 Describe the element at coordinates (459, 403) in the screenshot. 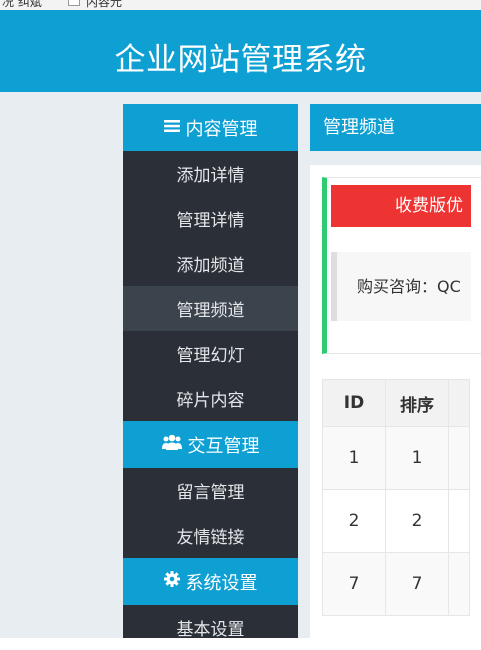

I see `column-header-cut` at that location.